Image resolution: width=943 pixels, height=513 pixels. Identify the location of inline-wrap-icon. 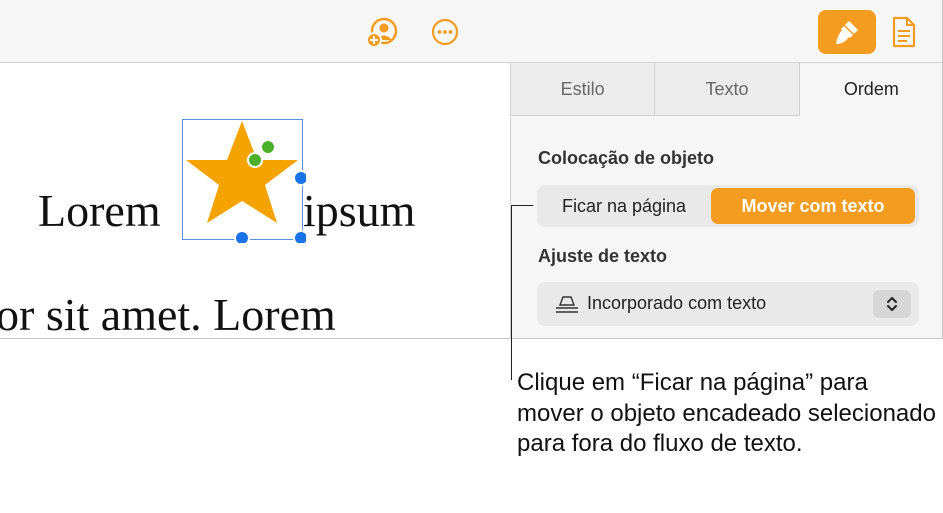
(567, 306).